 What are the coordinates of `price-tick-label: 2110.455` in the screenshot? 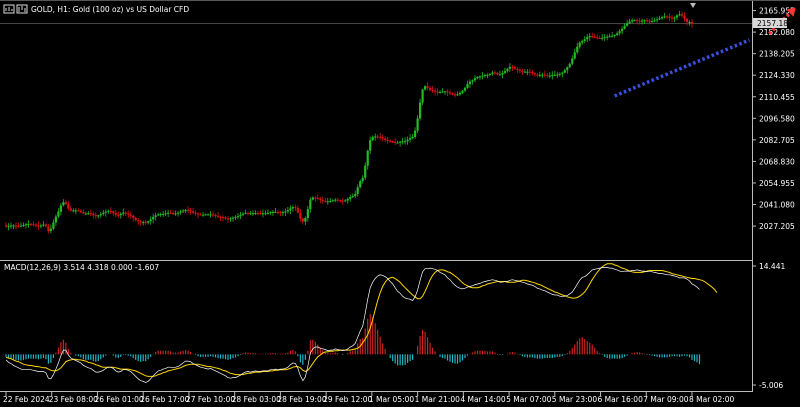 It's located at (777, 97).